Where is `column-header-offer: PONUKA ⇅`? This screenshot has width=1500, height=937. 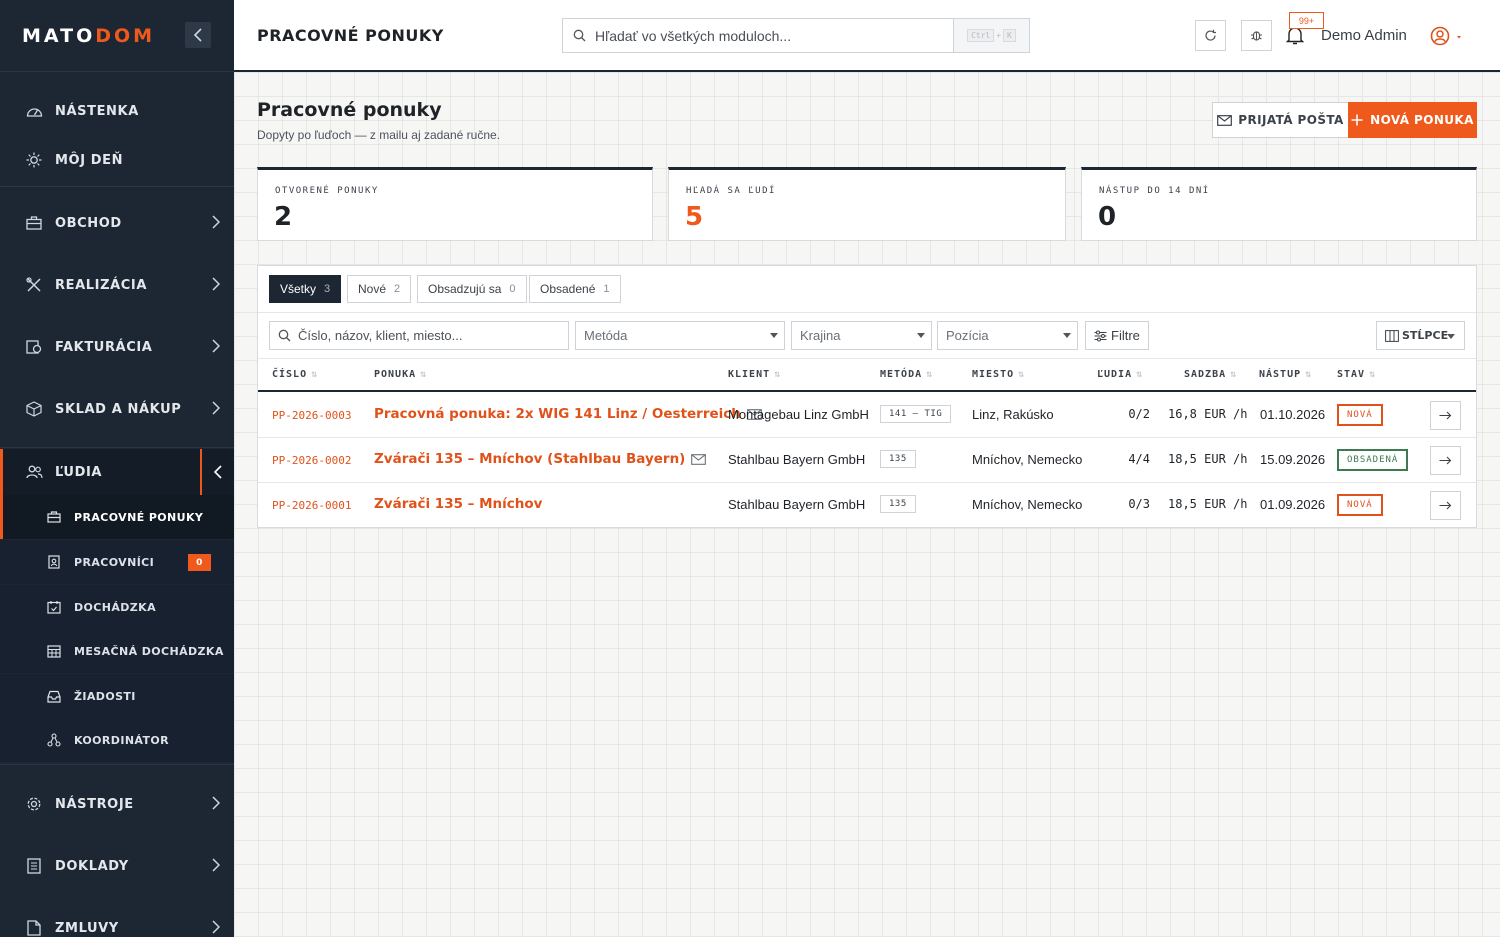
column-header-offer: PONUKA ⇅ is located at coordinates (400, 374).